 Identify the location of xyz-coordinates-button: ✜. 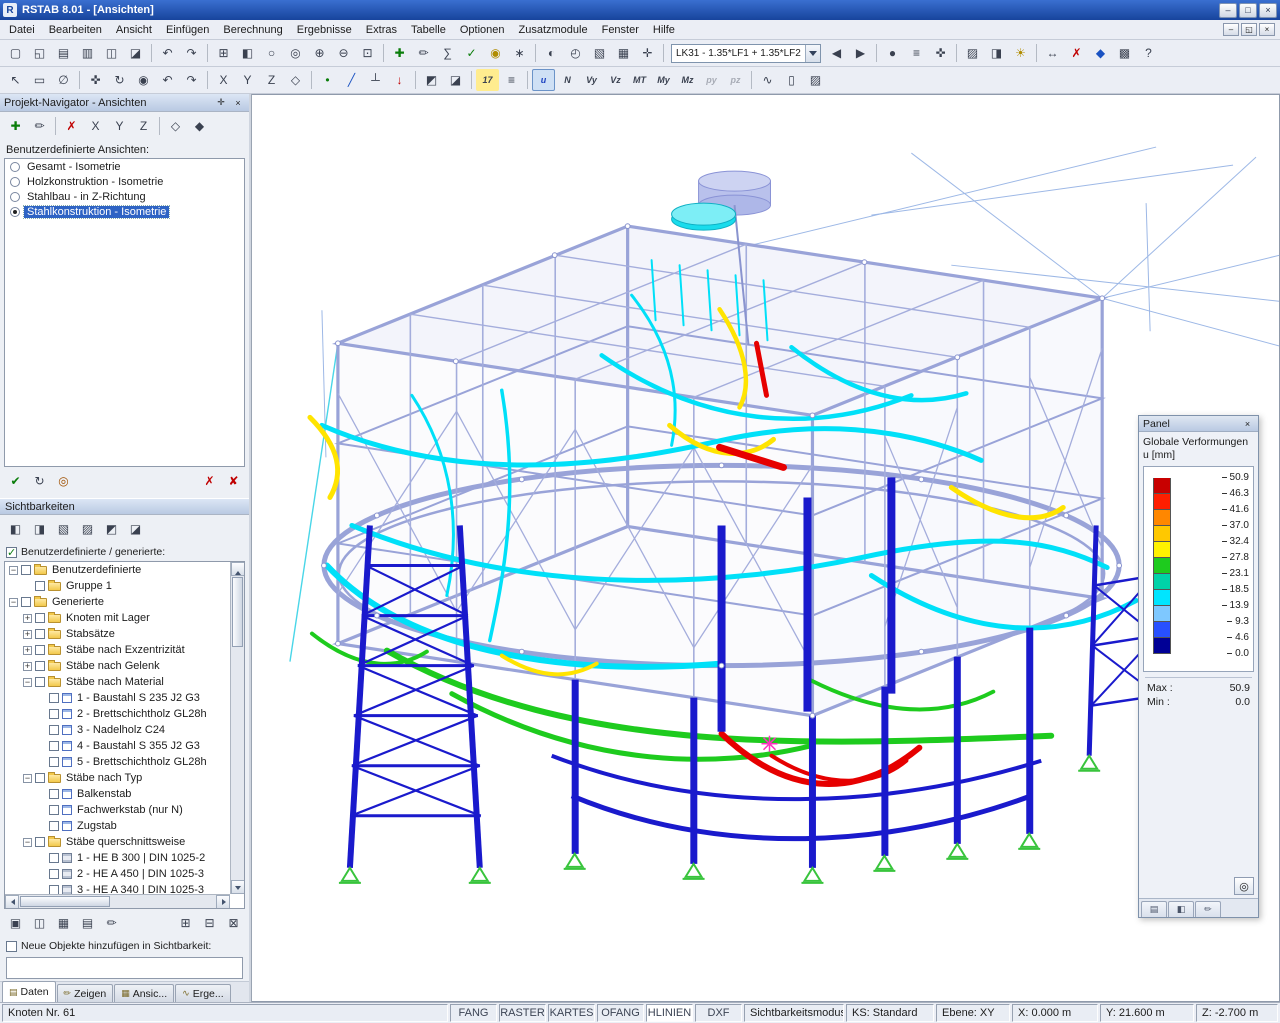
(940, 53).